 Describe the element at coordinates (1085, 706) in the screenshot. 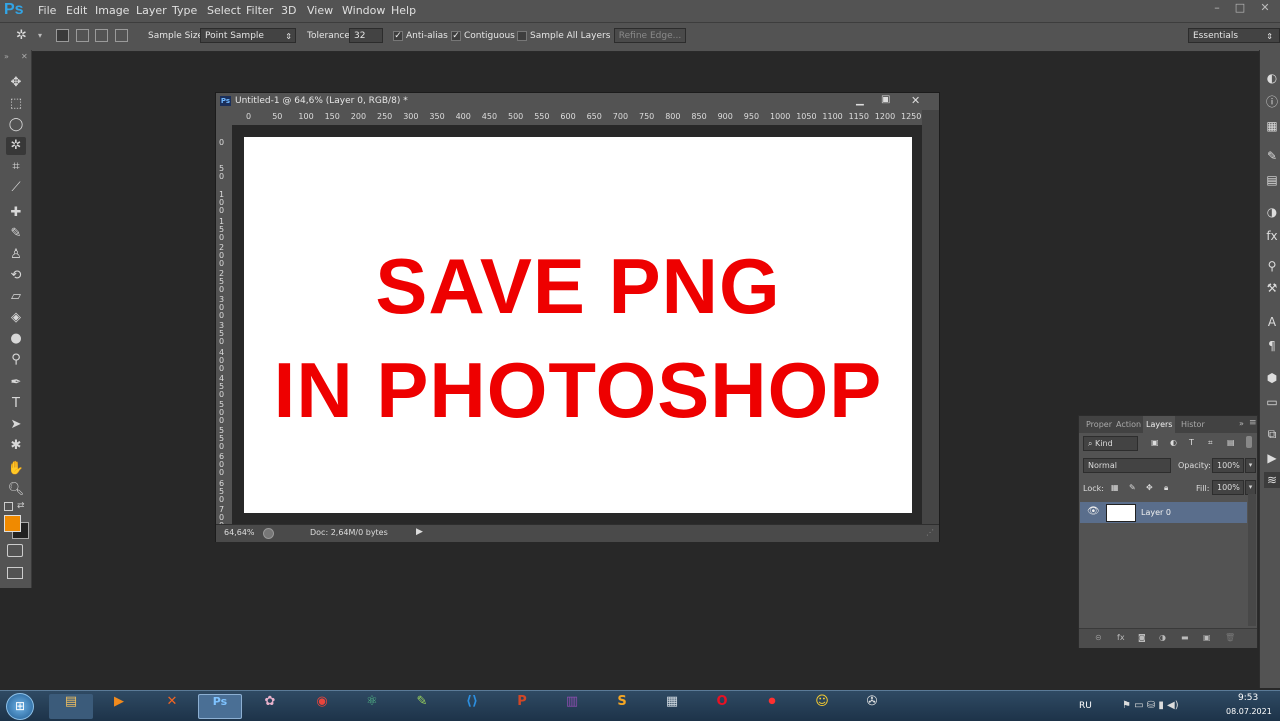

I see `language-indicator: RU` at that location.